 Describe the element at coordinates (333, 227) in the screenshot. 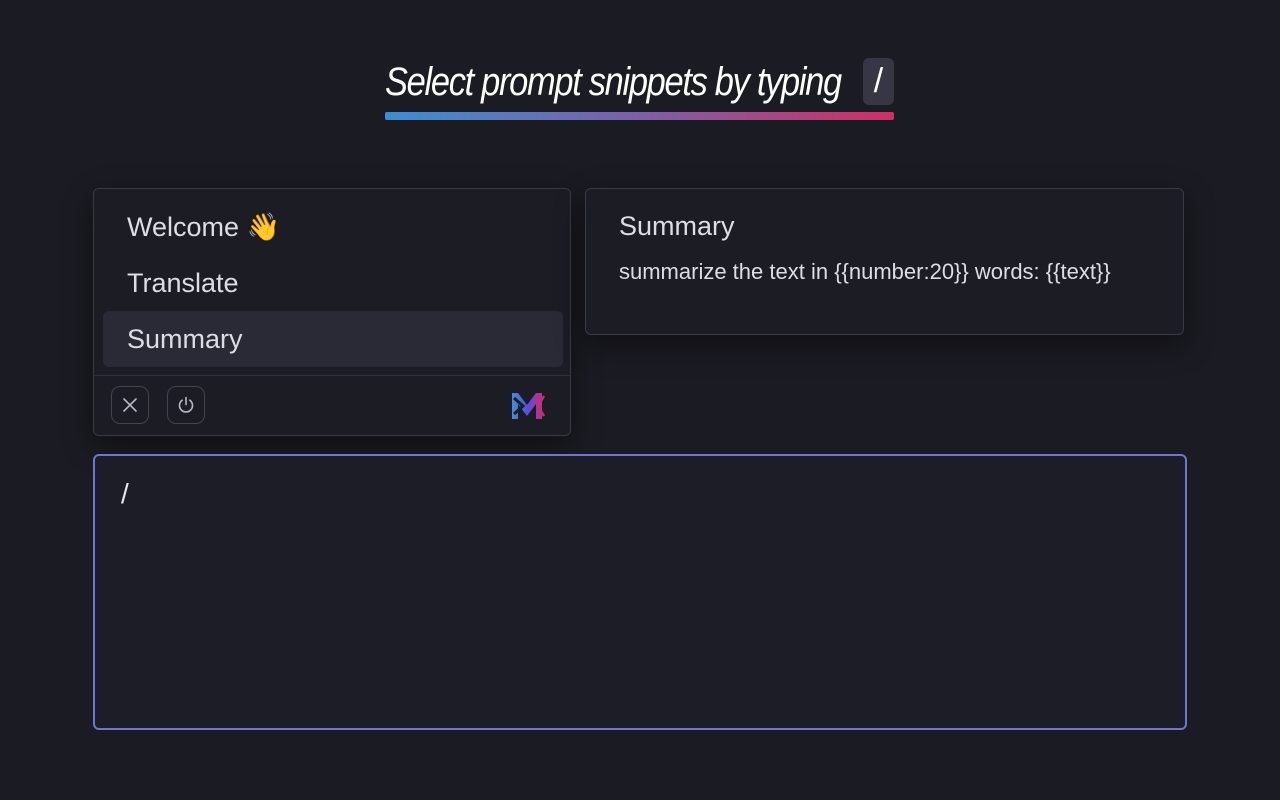

I see `menu-item-welcome: Welcome 👋` at that location.